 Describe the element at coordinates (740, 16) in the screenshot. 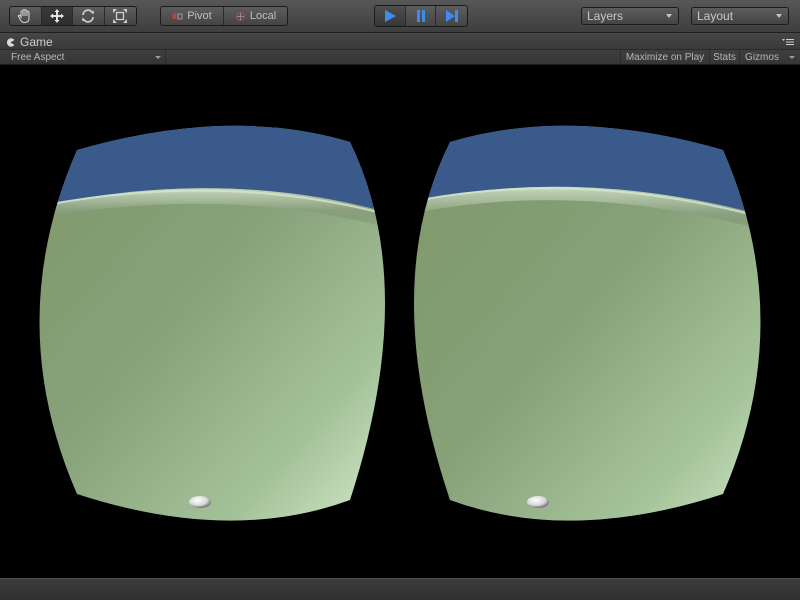

I see `layout-dropdown: Layout` at that location.